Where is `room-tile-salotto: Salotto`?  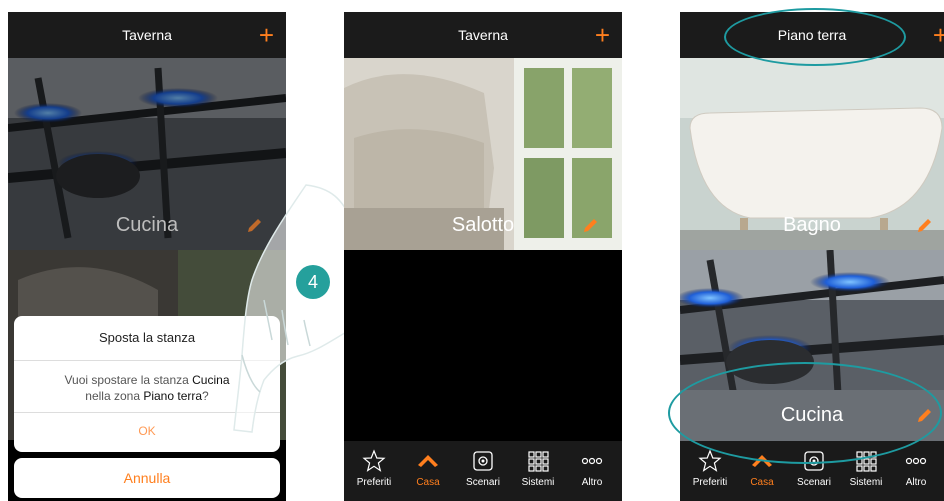
room-tile-salotto: Salotto is located at coordinates (483, 154).